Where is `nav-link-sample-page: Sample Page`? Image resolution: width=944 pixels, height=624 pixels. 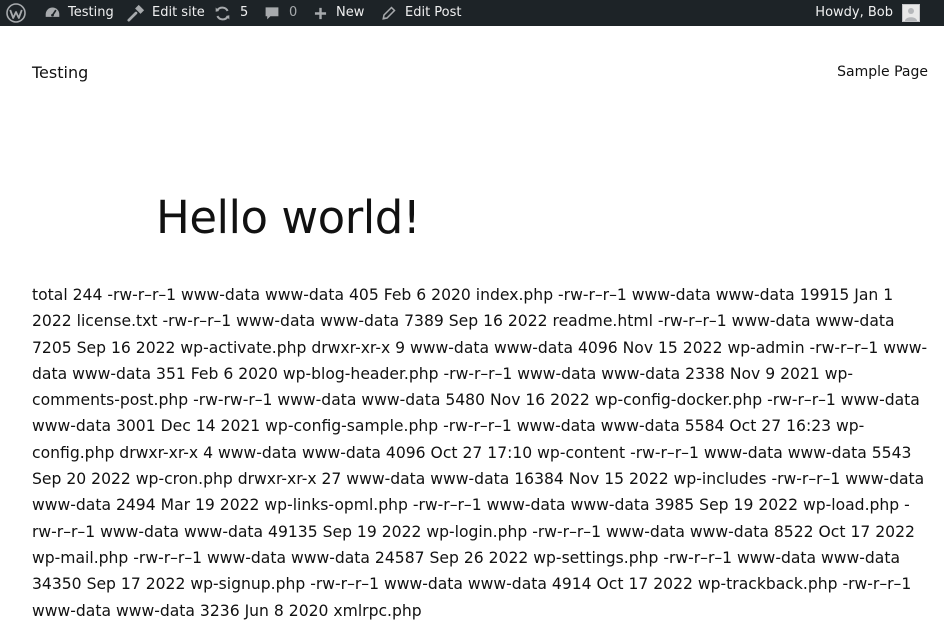
nav-link-sample-page: Sample Page is located at coordinates (882, 72).